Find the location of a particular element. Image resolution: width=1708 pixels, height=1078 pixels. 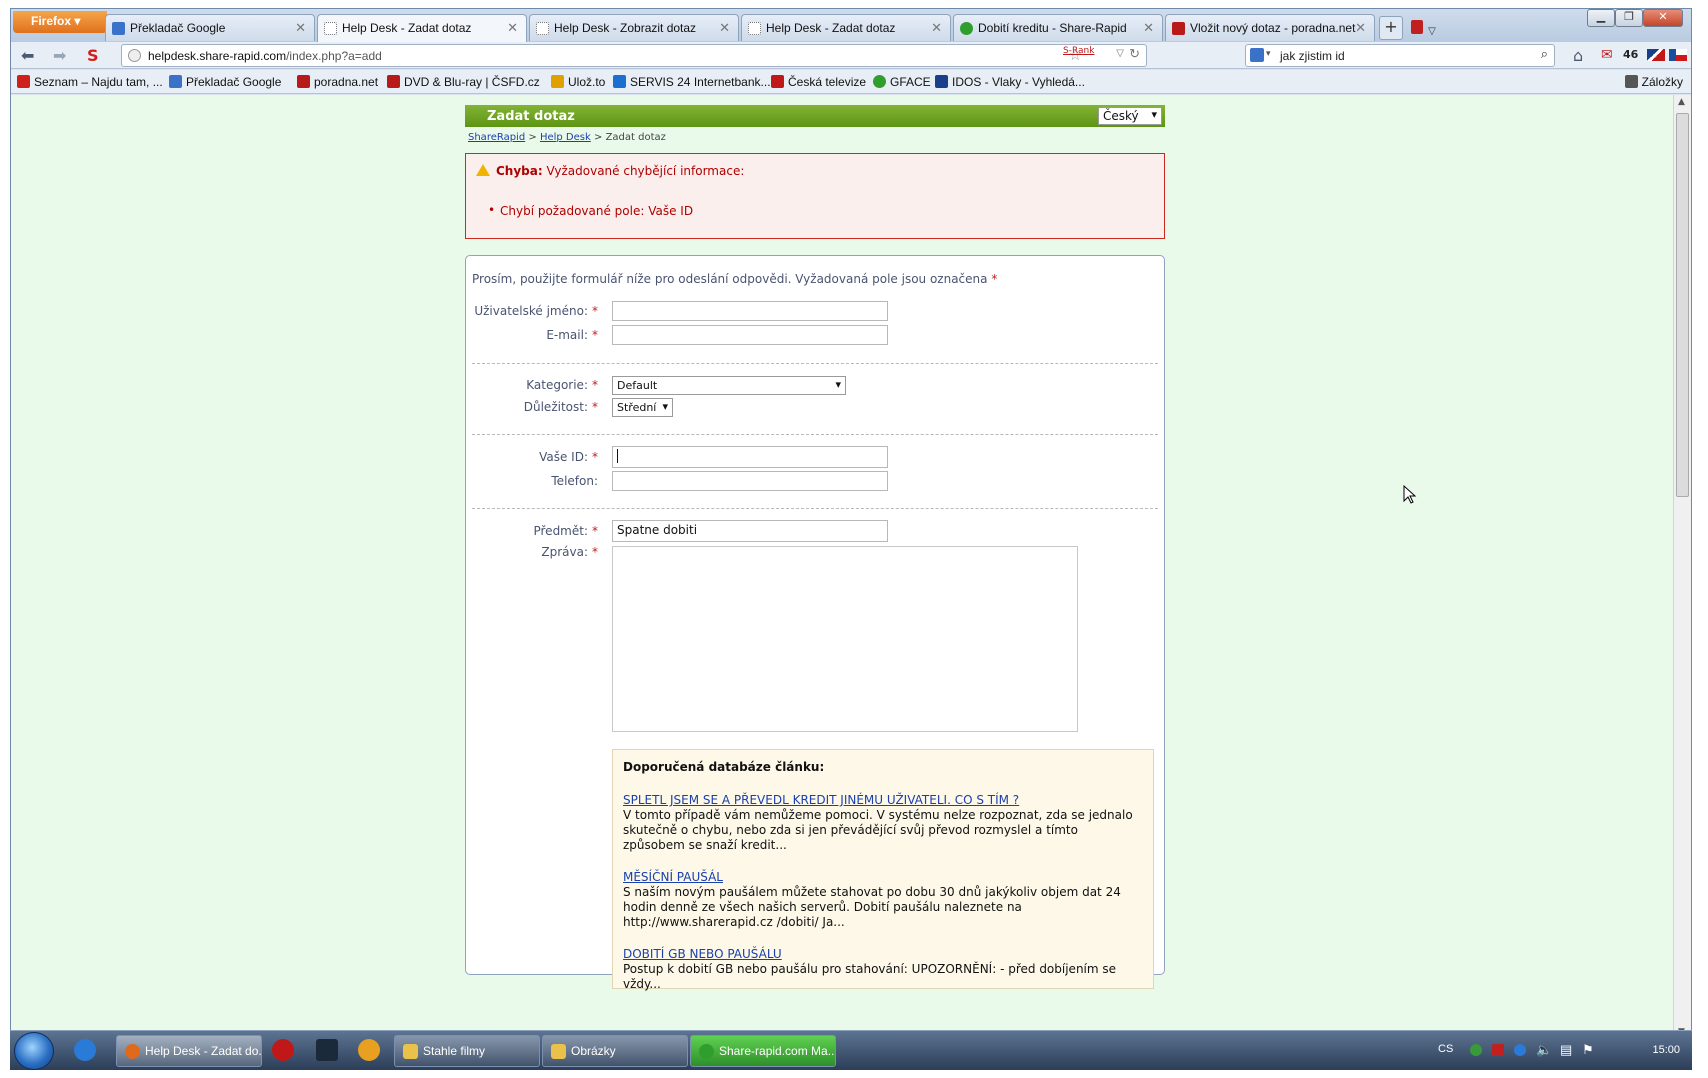

language-select: Český is located at coordinates (1130, 116).